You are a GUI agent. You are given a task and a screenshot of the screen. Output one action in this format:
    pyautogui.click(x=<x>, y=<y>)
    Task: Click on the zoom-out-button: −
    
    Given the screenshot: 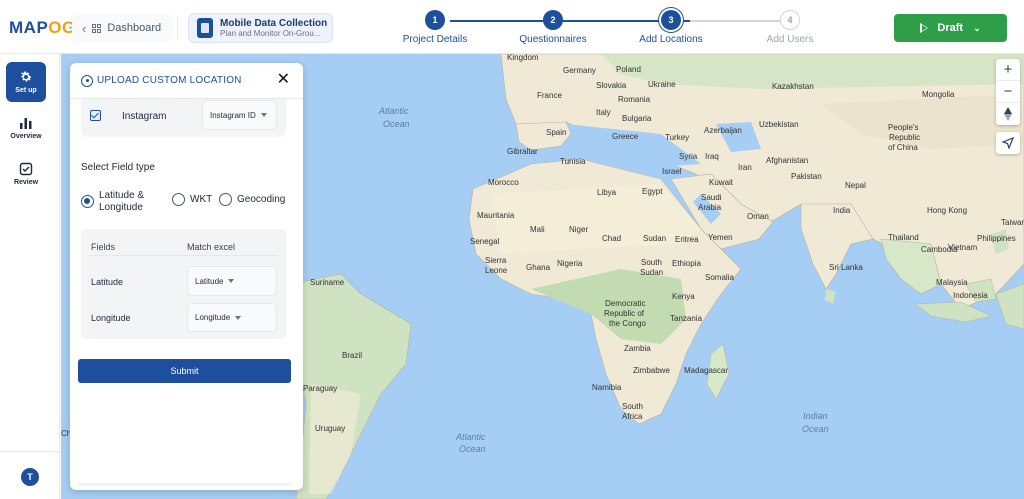 What is the action you would take?
    pyautogui.click(x=1008, y=92)
    